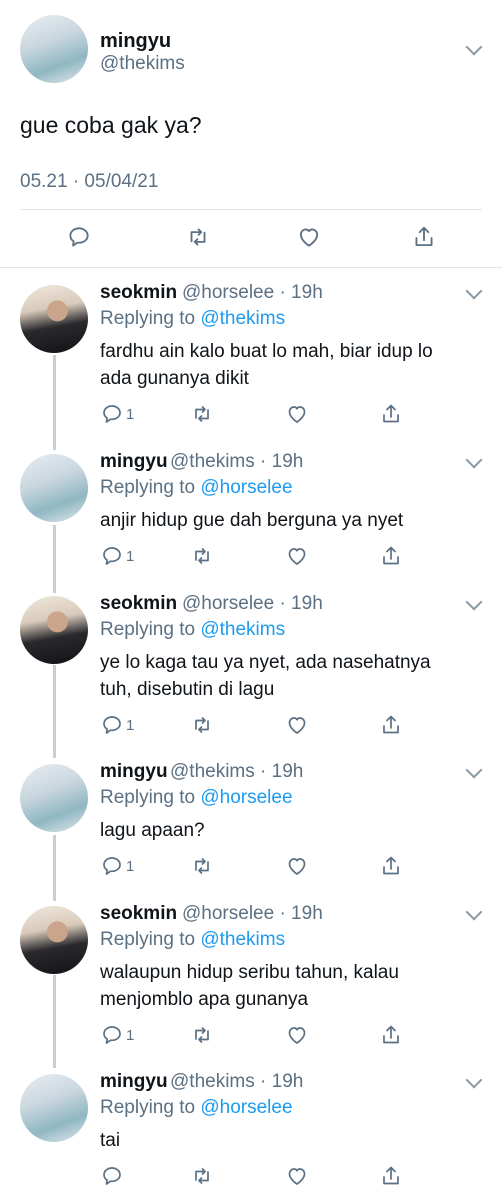 The height and width of the screenshot is (1200, 502). I want to click on tweet-text-line: tuh, disebutin di lagu, so click(187, 689).